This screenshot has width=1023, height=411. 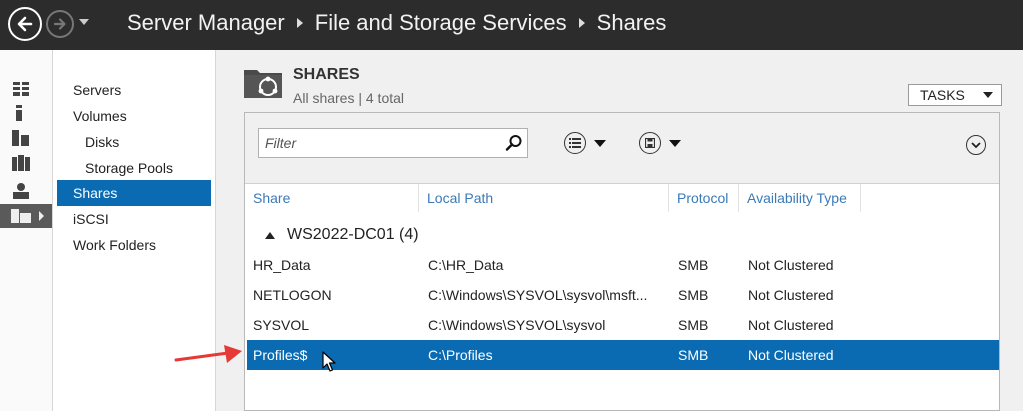 I want to click on rail-item-roles, so click(x=26, y=191).